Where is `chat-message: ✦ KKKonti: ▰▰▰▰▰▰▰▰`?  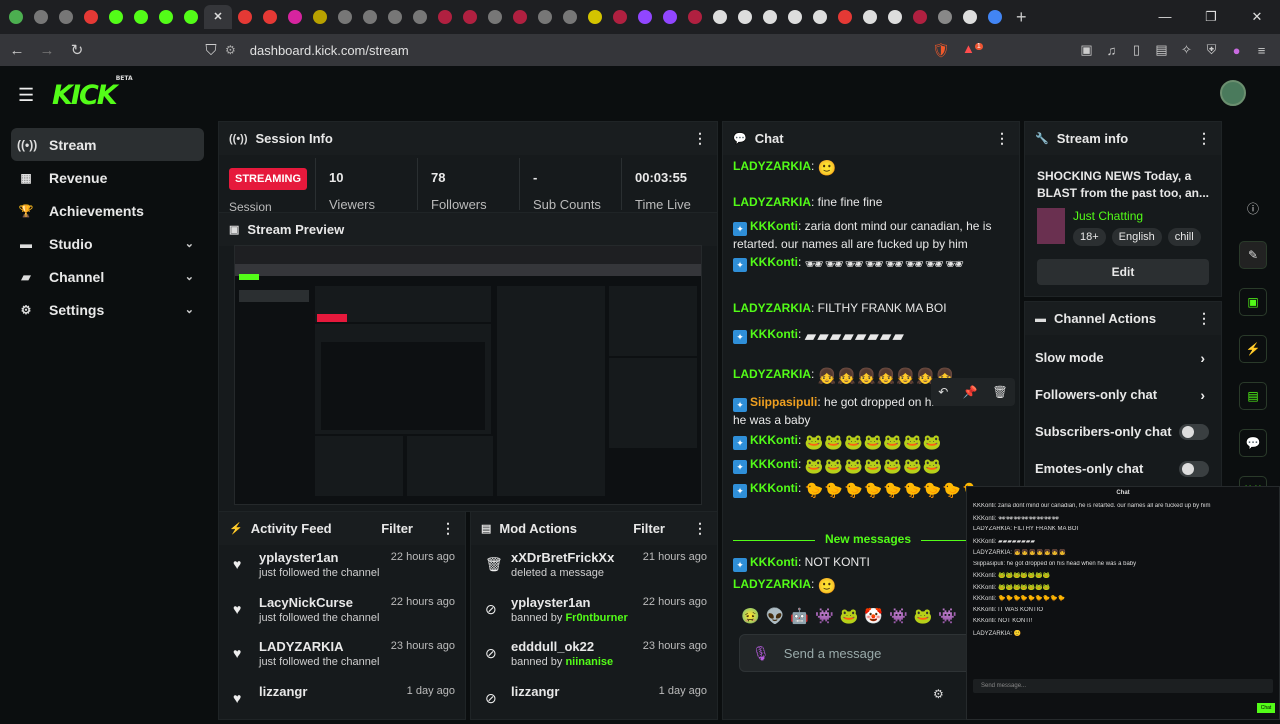
chat-message: ✦ KKKonti: ▰▰▰▰▰▰▰▰ is located at coordinates (873, 335).